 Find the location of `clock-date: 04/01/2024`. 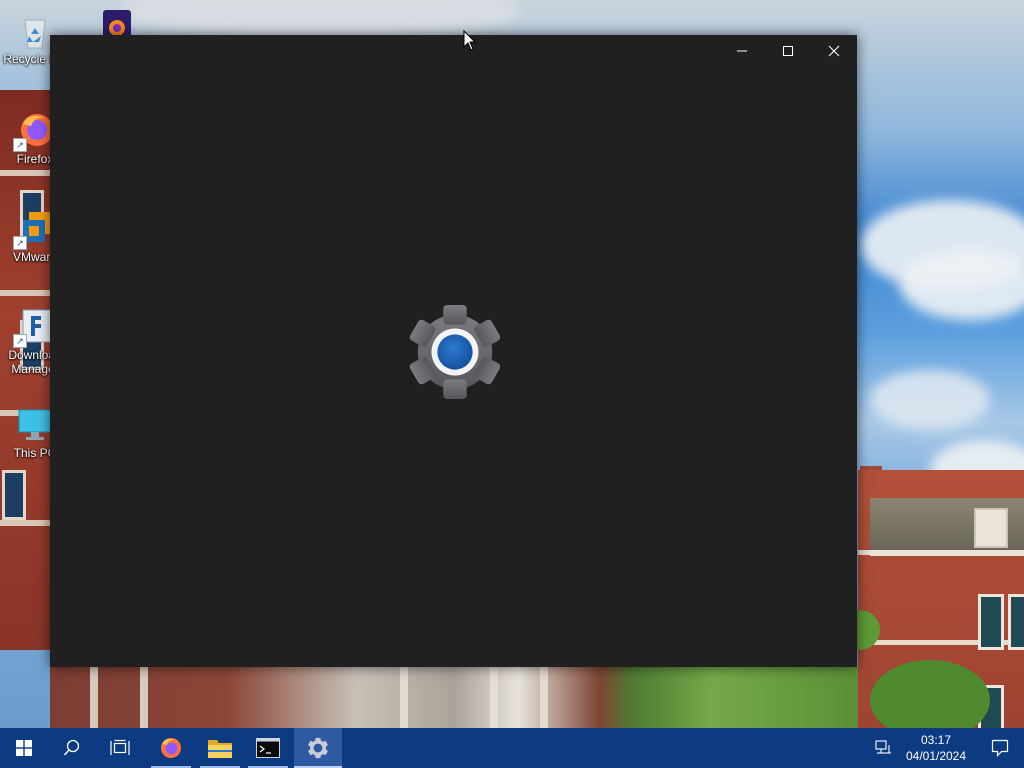

clock-date: 04/01/2024 is located at coordinates (936, 756).